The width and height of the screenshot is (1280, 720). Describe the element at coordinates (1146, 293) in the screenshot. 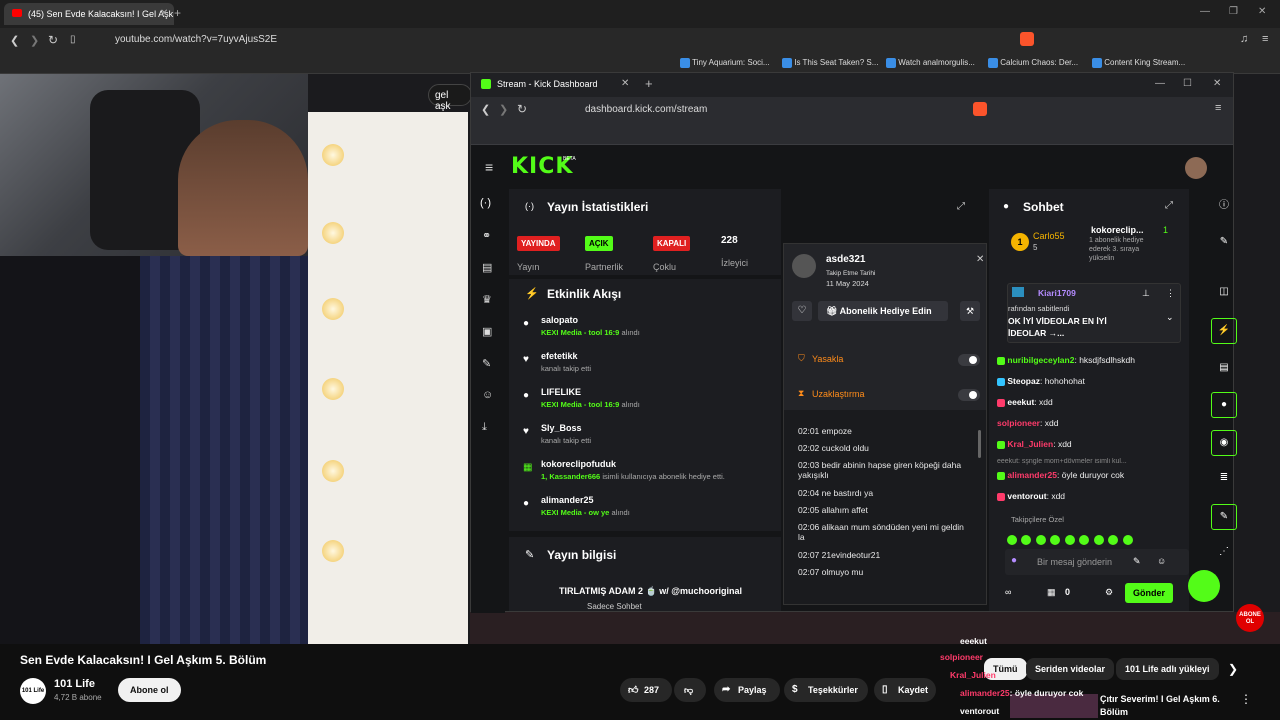

I see `pin-icon: ⊥` at that location.